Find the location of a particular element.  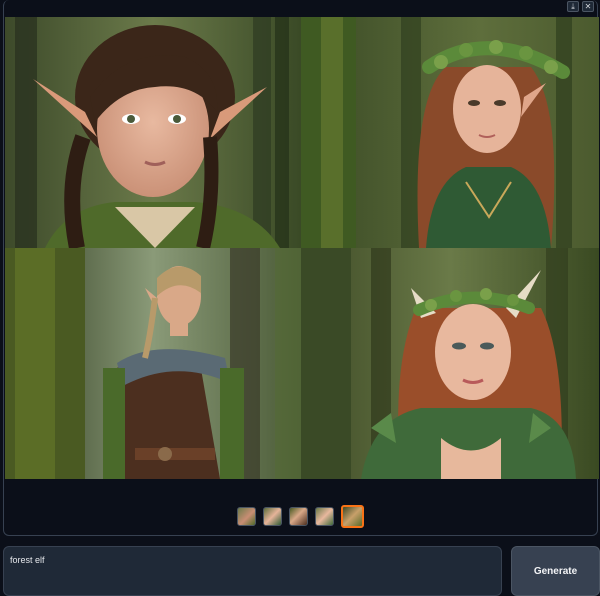

generate-button: Generate is located at coordinates (555, 571).